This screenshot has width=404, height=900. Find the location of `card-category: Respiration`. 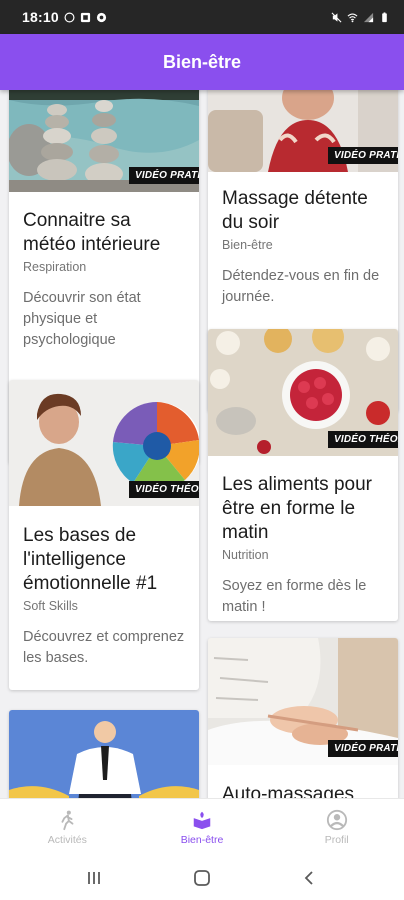

card-category: Respiration is located at coordinates (55, 267).